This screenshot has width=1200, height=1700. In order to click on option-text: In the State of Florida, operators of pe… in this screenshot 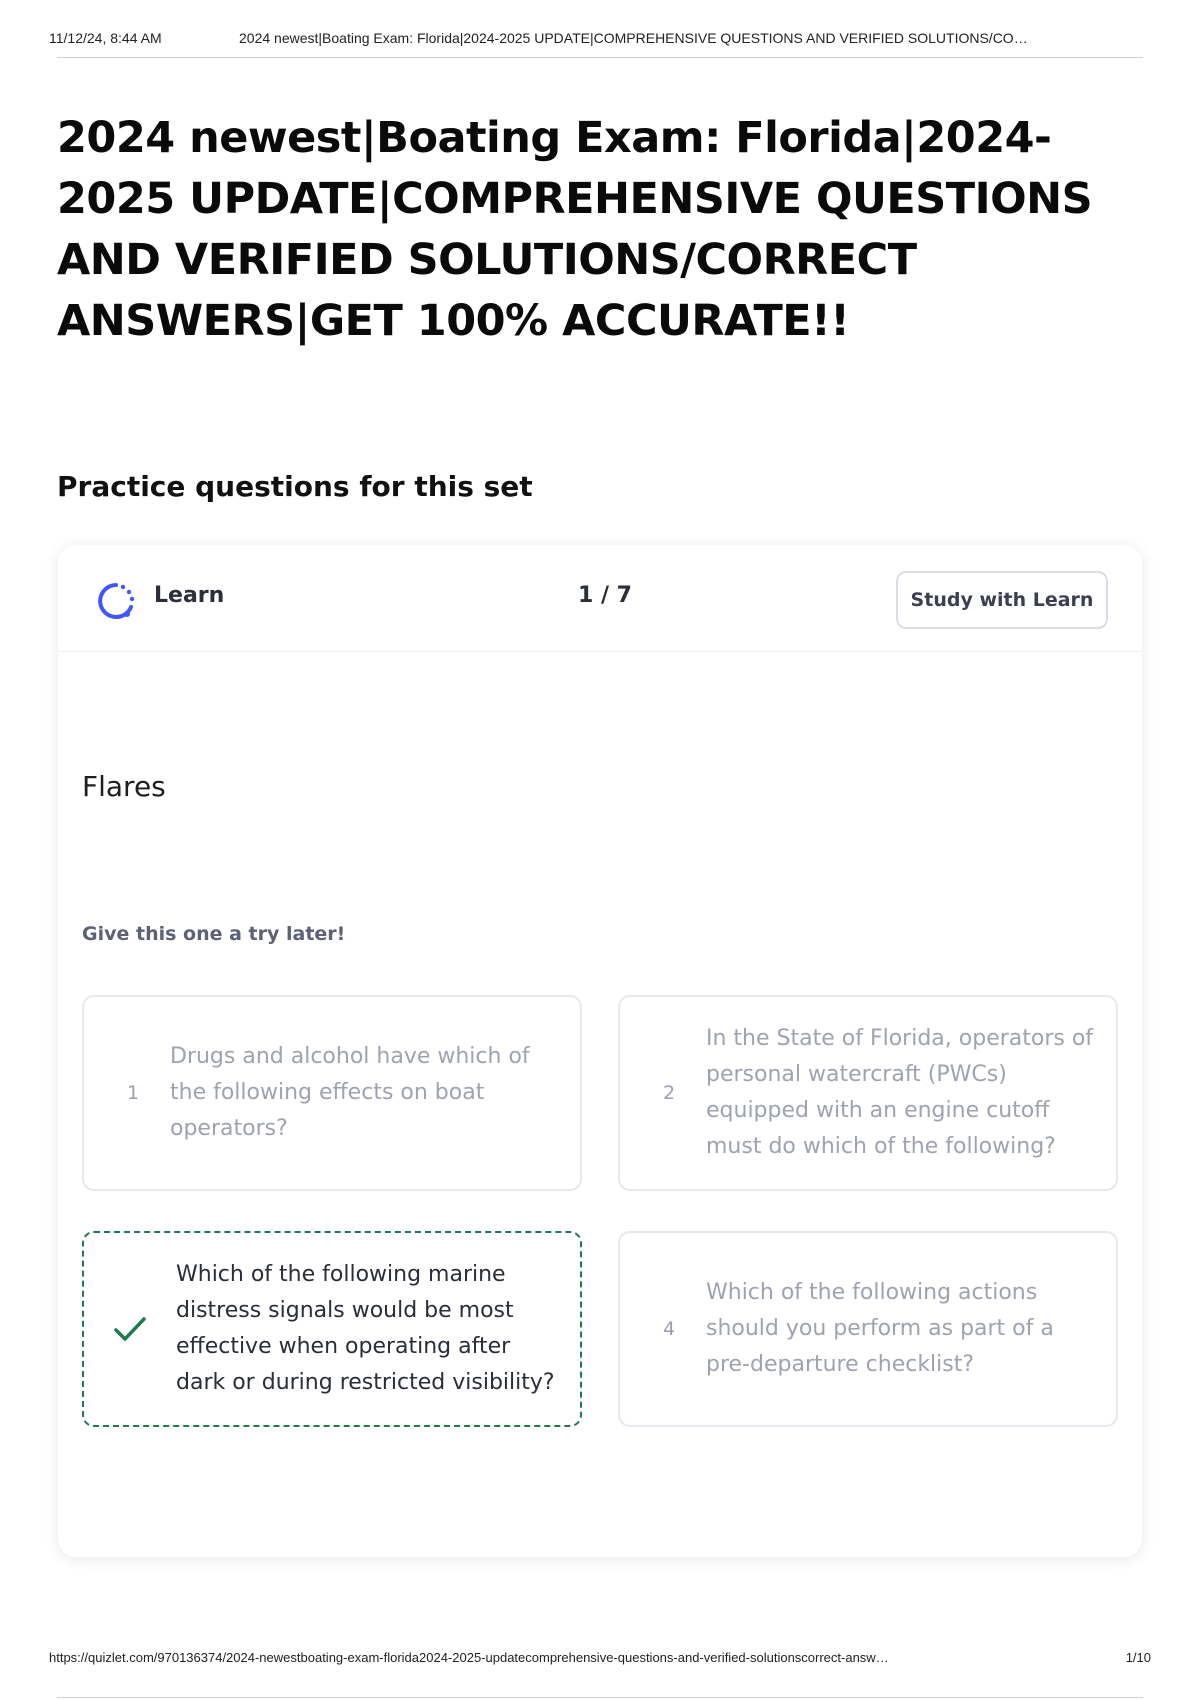, I will do `click(900, 1092)`.